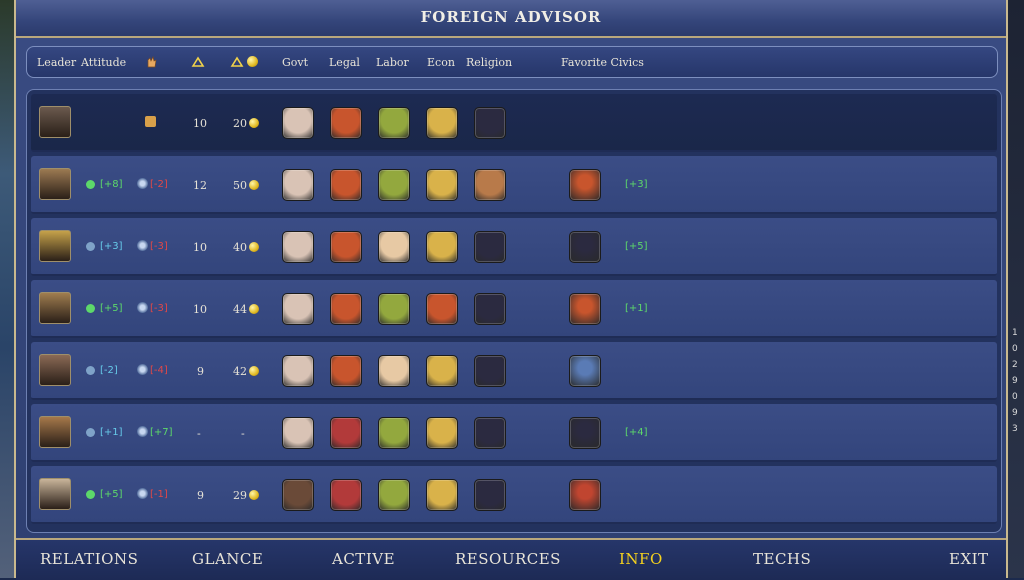  What do you see at coordinates (514, 371) in the screenshot?
I see `leader-row: [-2] [-4] 9 42` at bounding box center [514, 371].